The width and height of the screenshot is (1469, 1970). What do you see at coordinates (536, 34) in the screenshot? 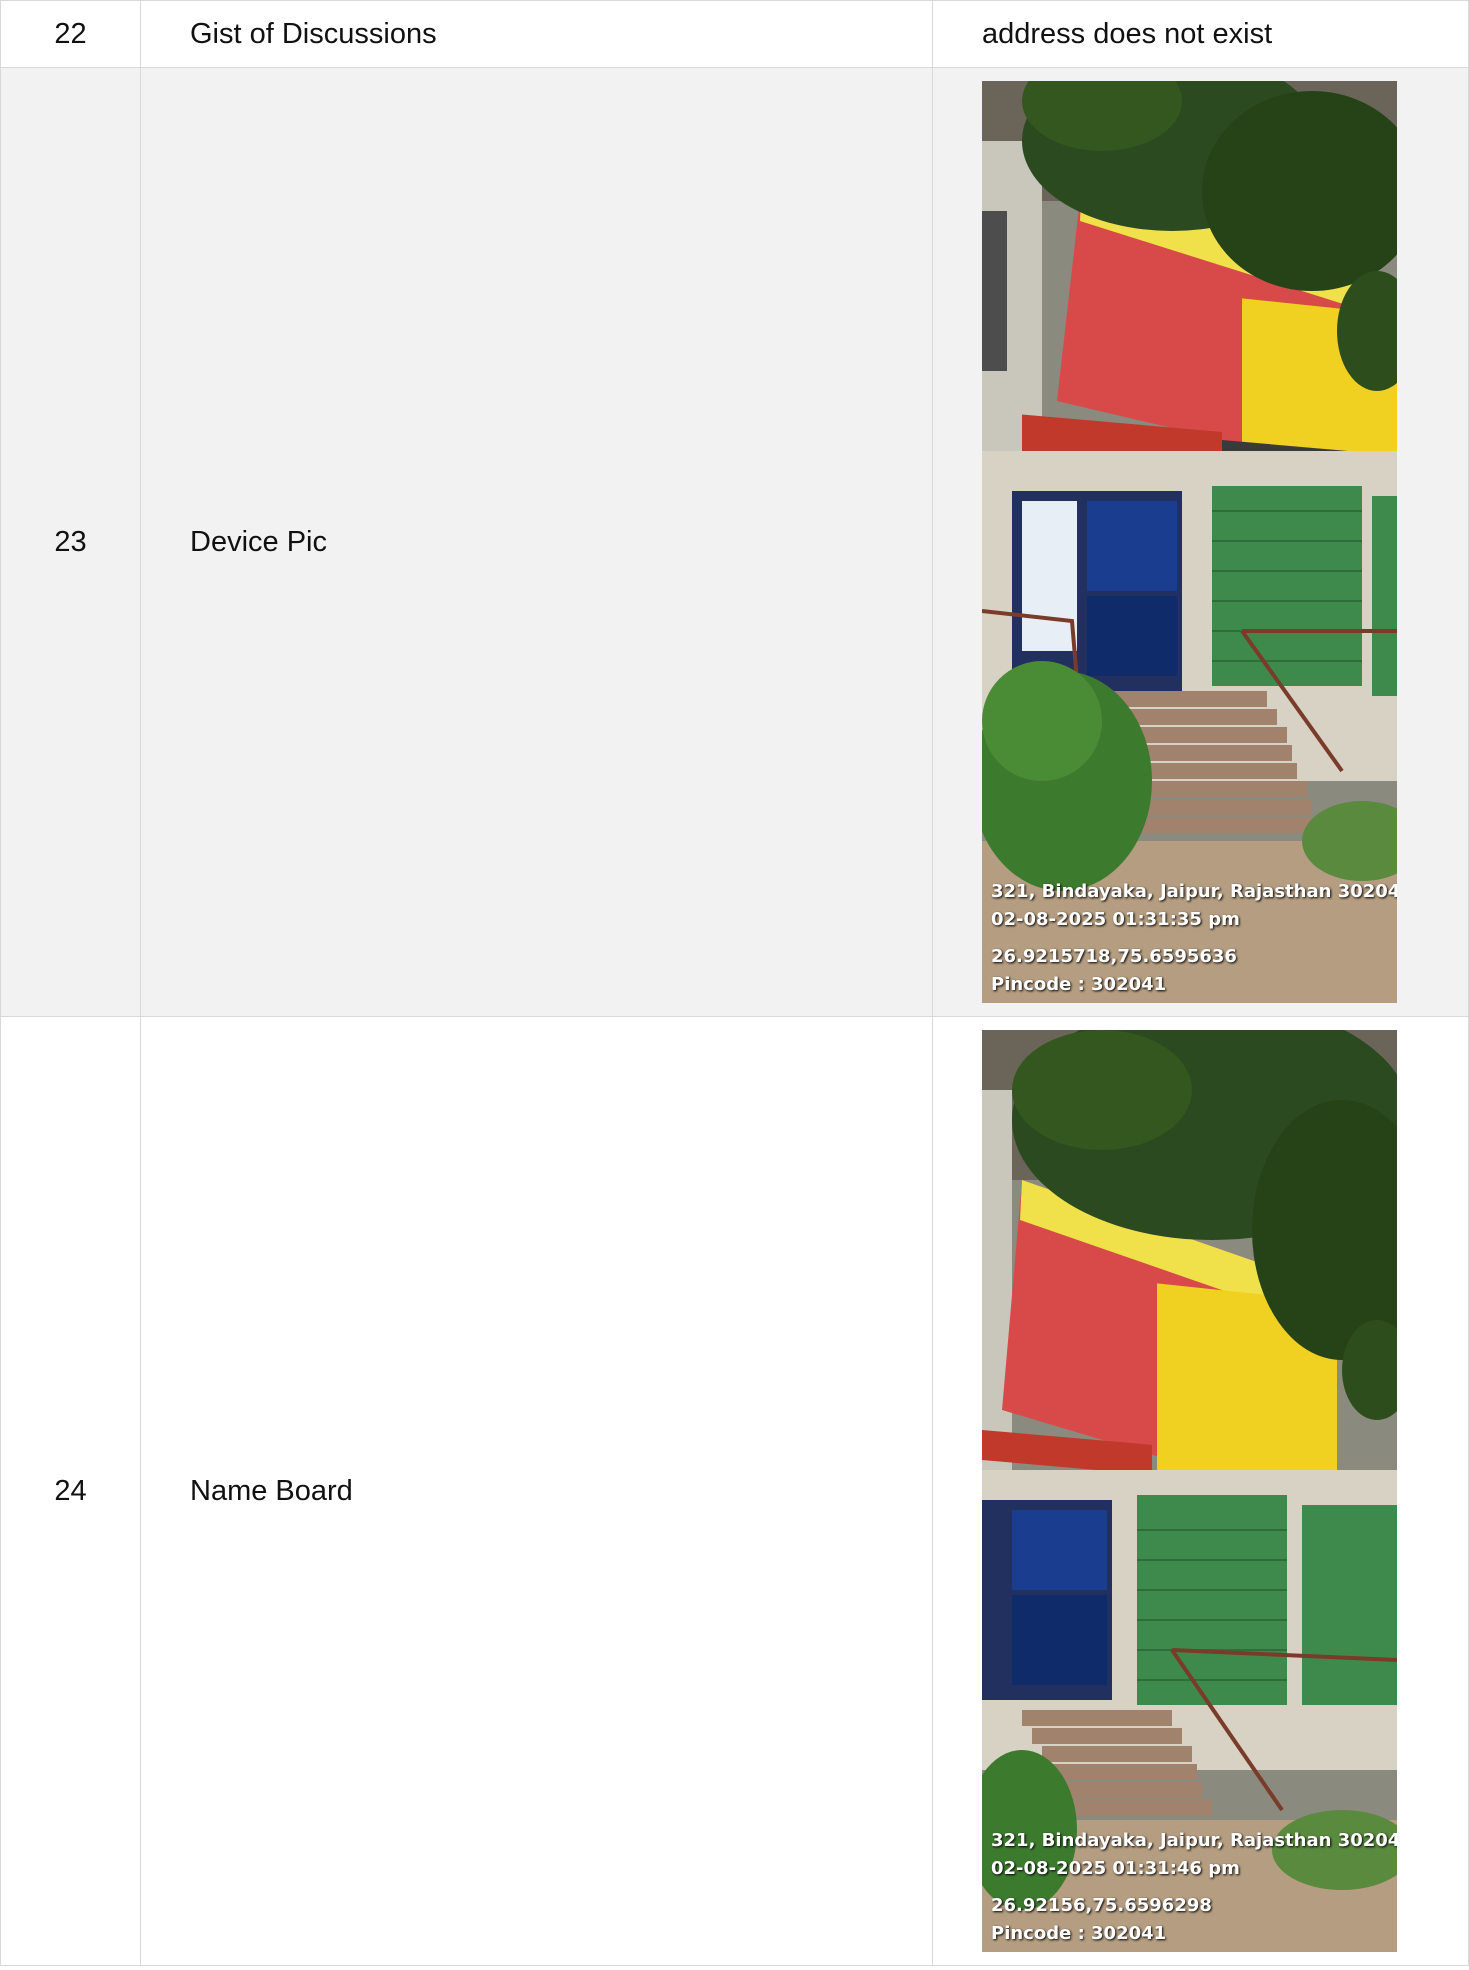
I see `row-label: Gist of Discussions` at bounding box center [536, 34].